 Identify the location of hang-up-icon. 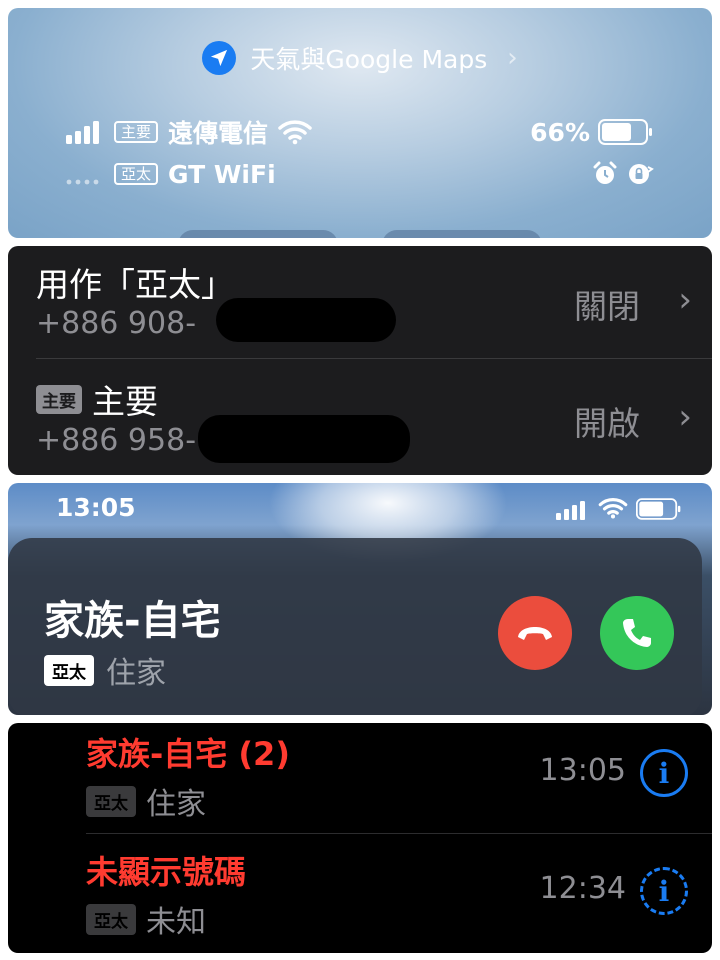
(535, 633).